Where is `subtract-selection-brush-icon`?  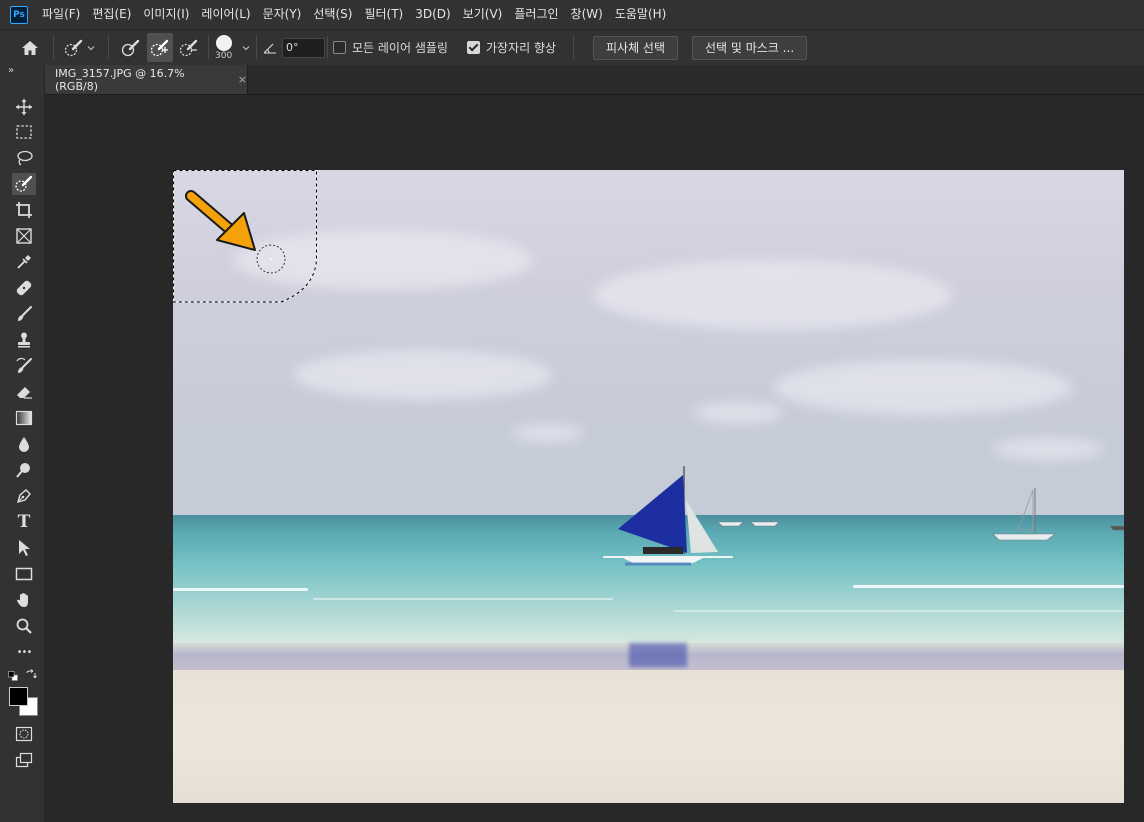 subtract-selection-brush-icon is located at coordinates (188, 47).